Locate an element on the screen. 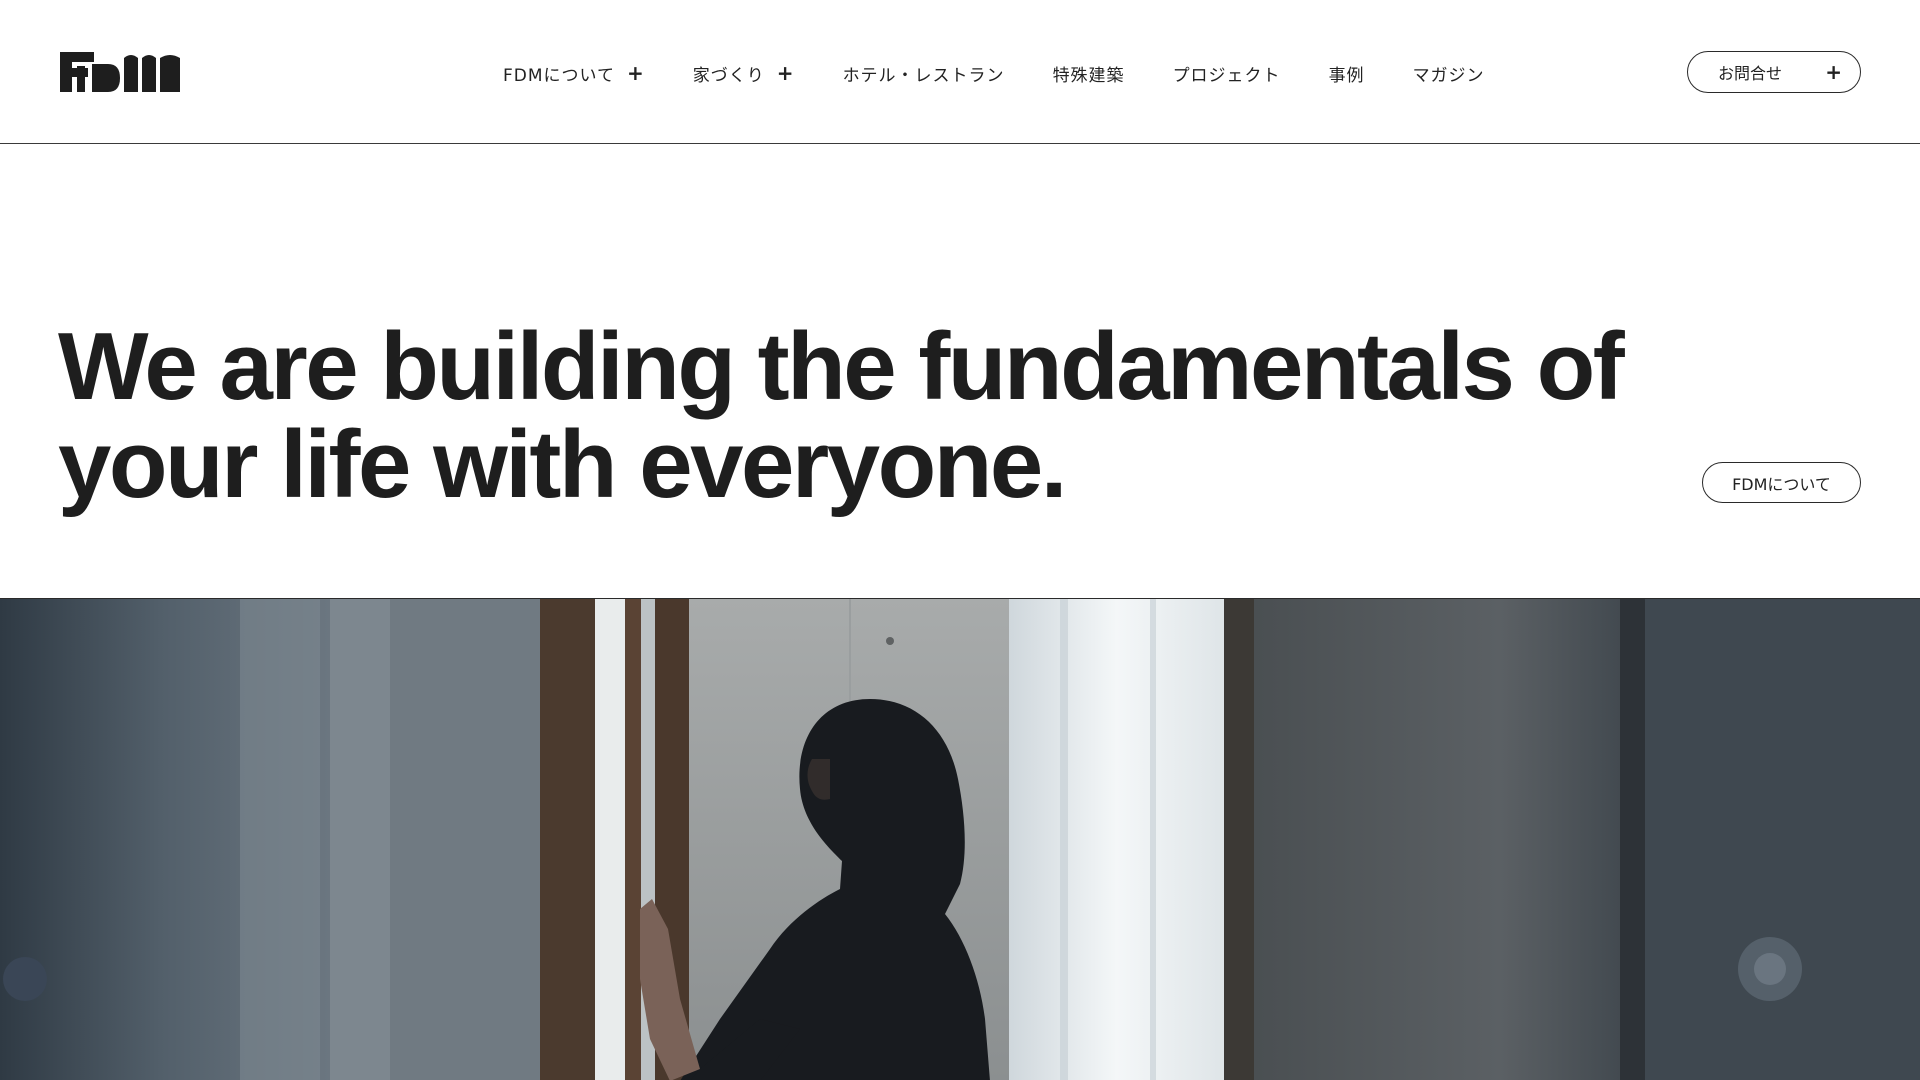 The image size is (1920, 1080). nav-item-magazine: マガジン is located at coordinates (1449, 73).